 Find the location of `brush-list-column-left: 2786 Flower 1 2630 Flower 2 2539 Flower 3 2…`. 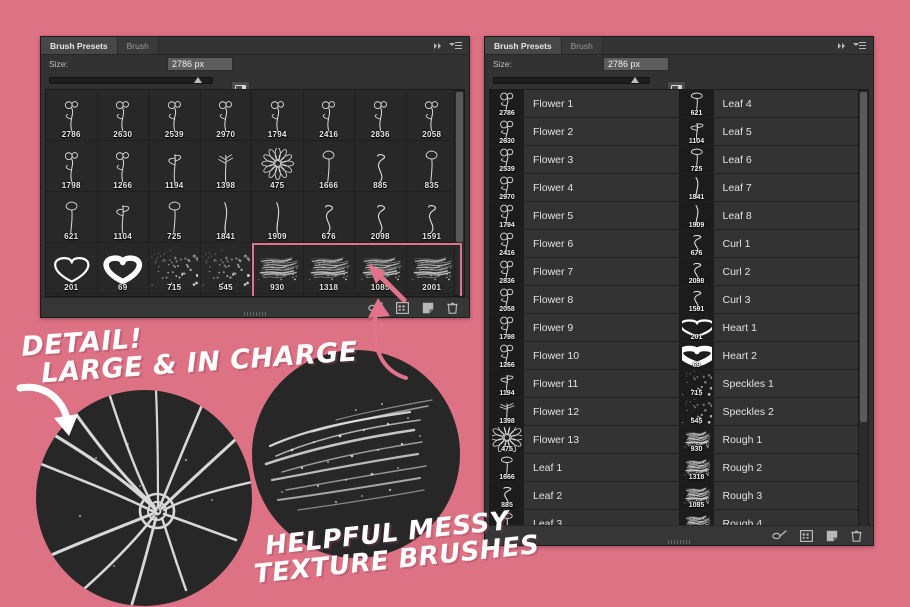

brush-list-column-left: 2786 Flower 1 2630 Flower 2 2539 Flower 3 2… is located at coordinates (584, 308).